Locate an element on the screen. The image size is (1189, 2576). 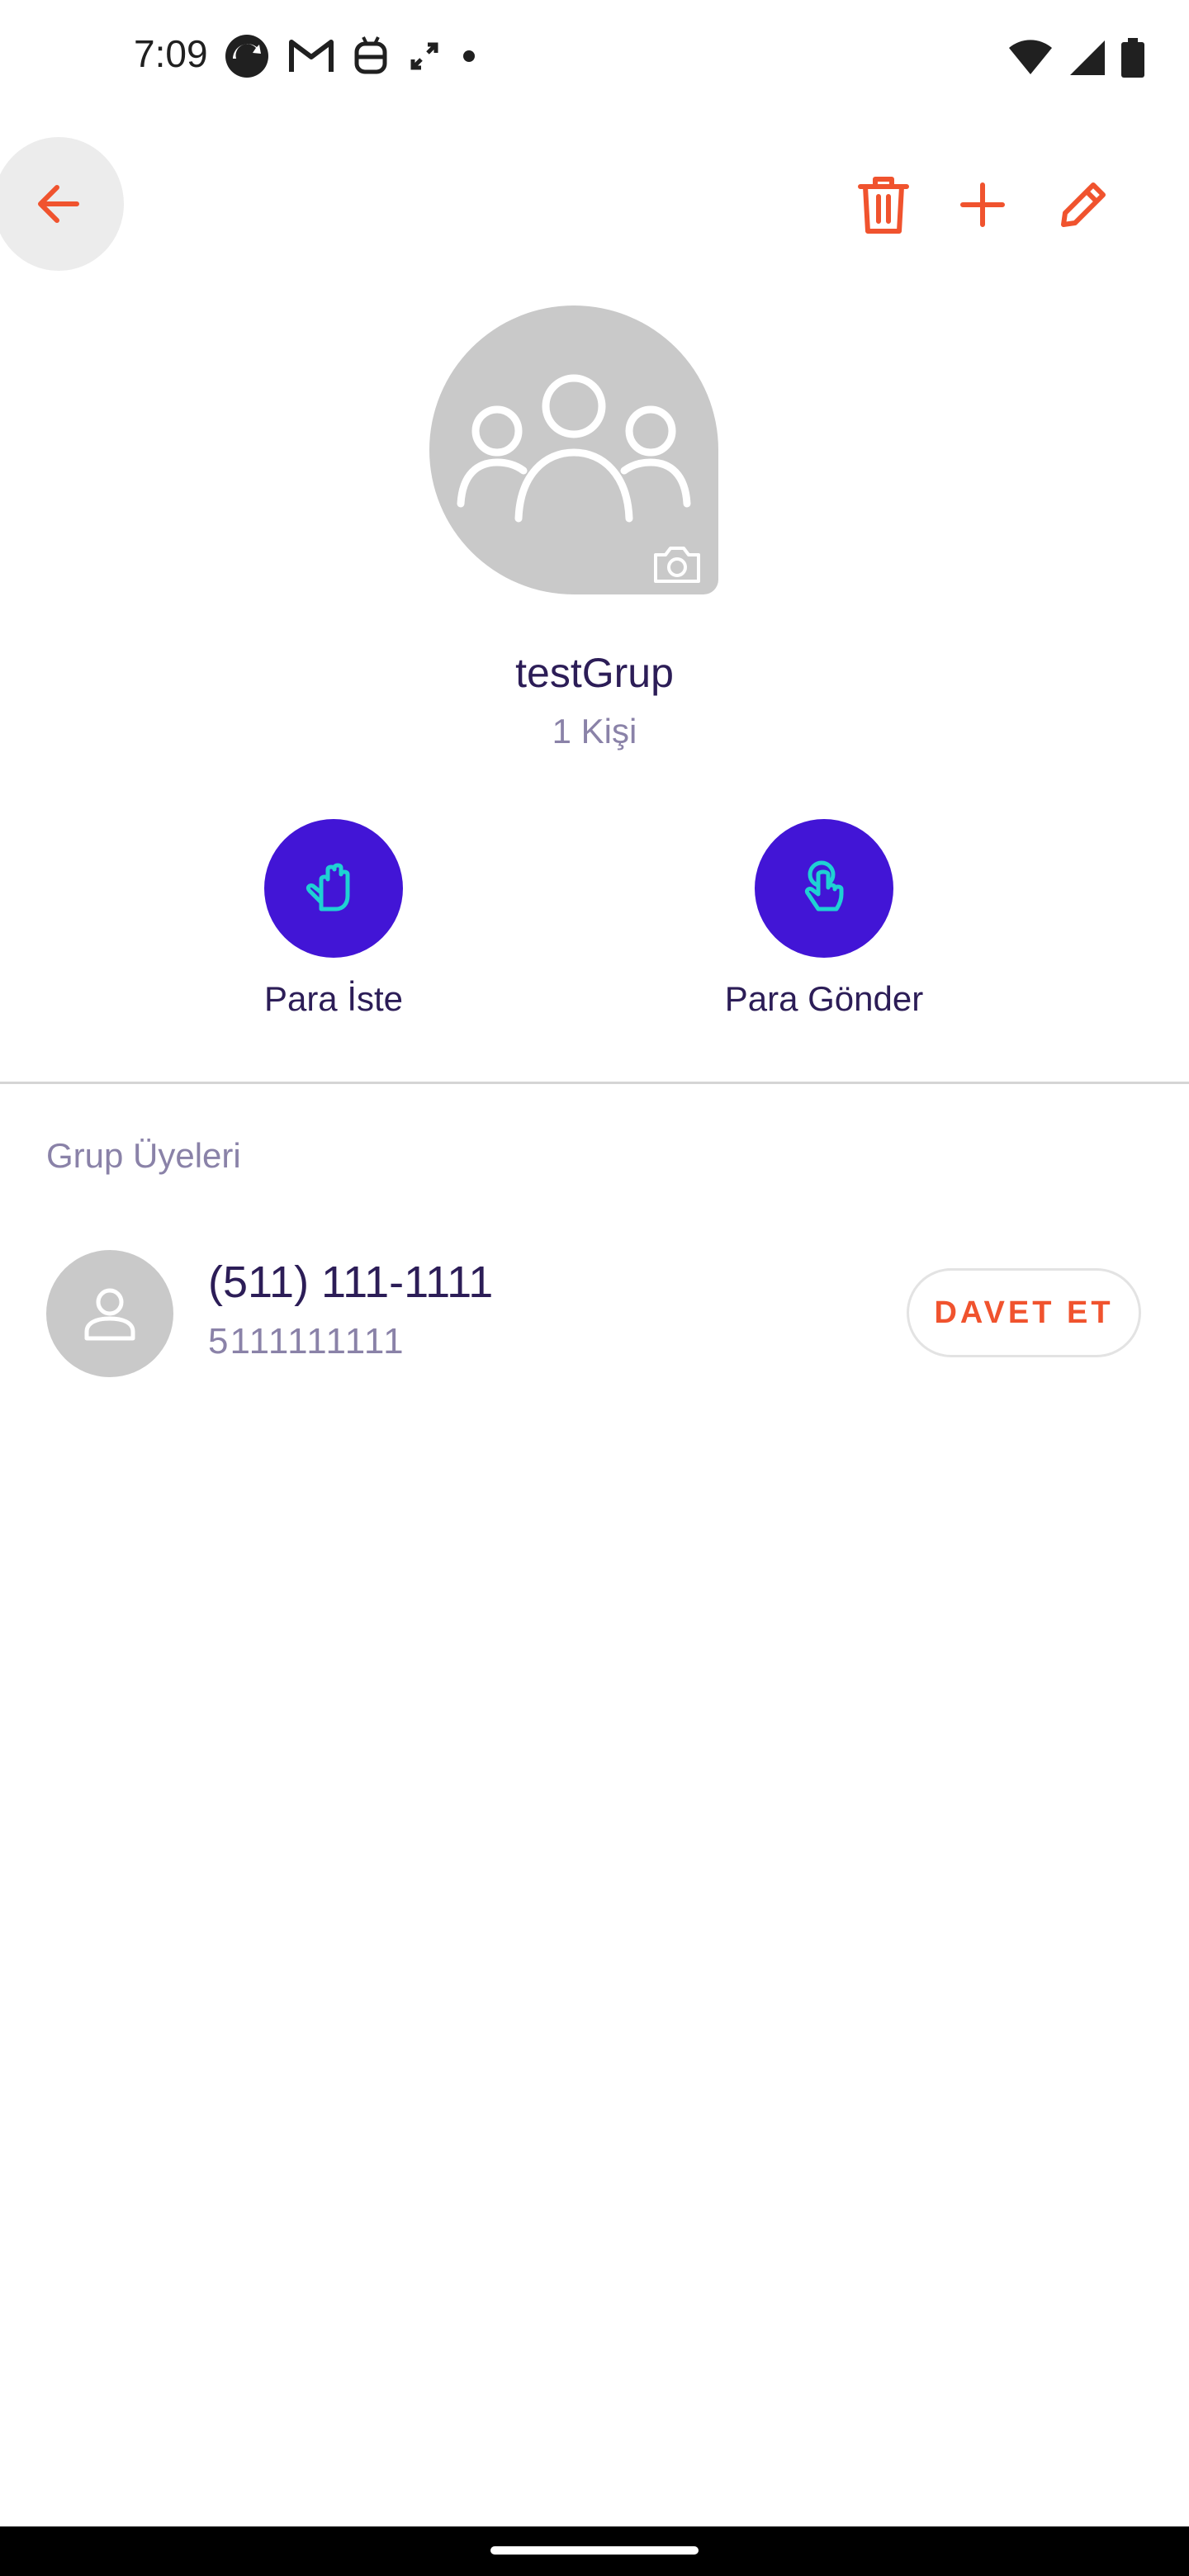
android-icon is located at coordinates (370, 55).